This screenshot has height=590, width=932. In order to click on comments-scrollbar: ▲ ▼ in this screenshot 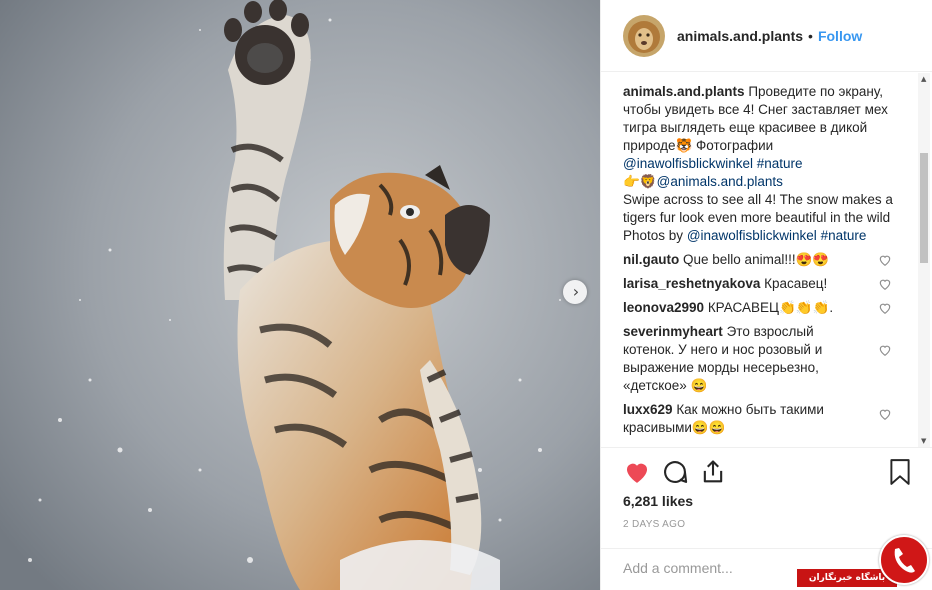, I will do `click(924, 260)`.